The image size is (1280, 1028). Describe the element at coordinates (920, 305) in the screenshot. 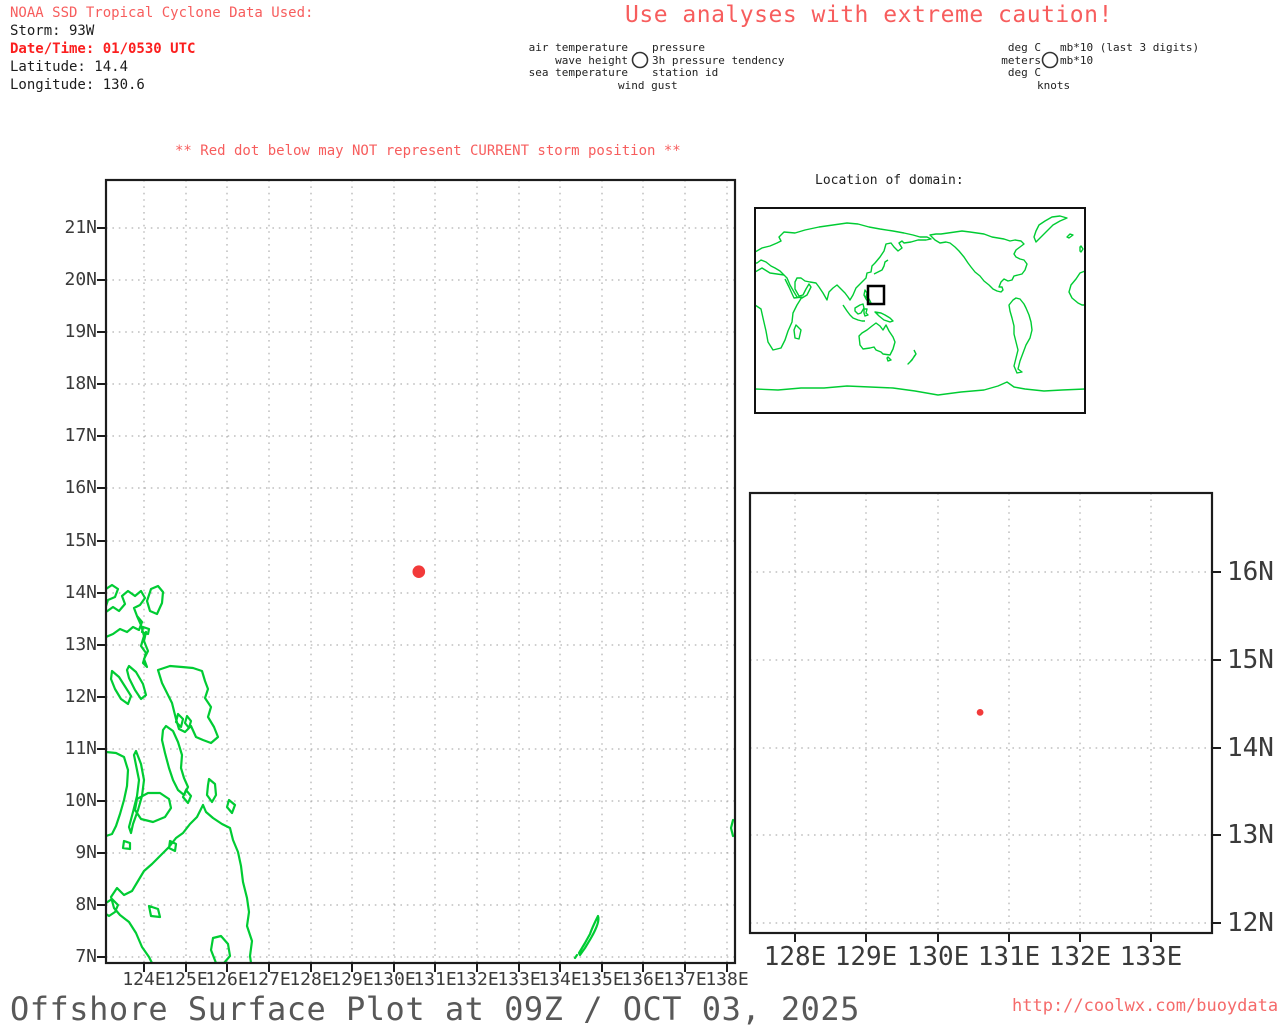

I see `world-coastlines` at that location.